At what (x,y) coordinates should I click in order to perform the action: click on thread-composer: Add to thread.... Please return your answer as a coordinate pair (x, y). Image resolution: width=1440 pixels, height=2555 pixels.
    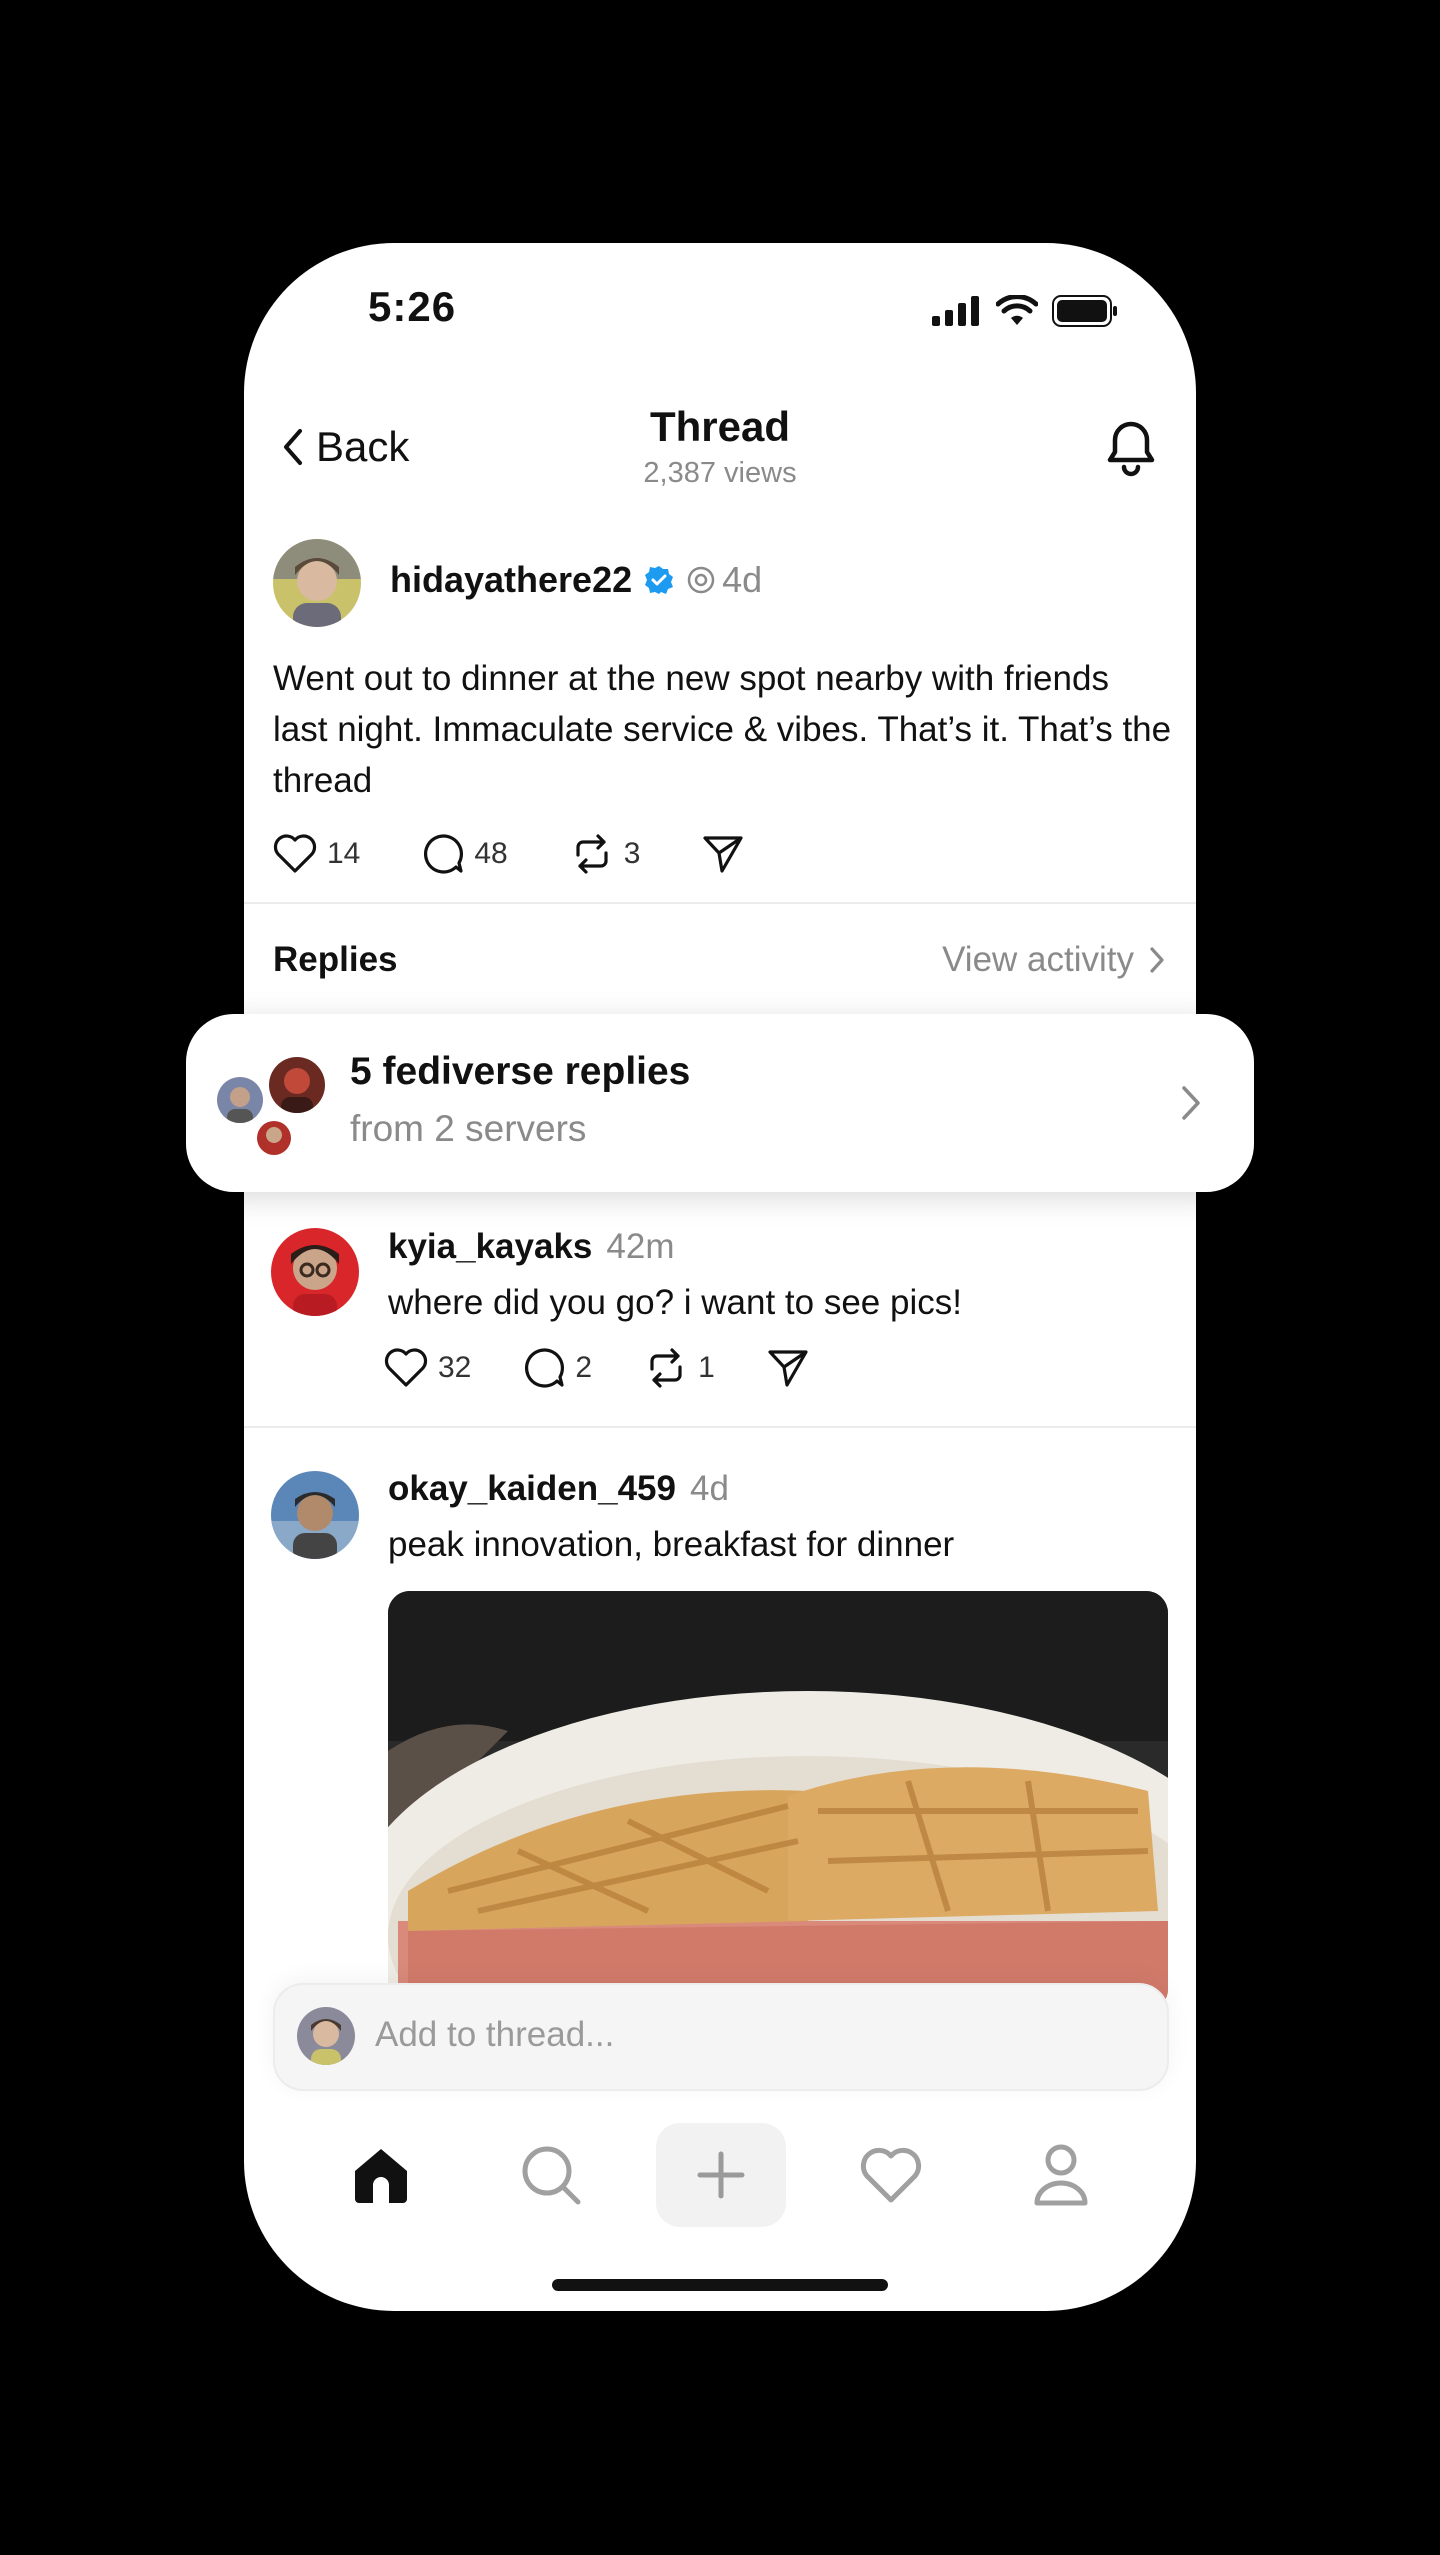
    Looking at the image, I should click on (721, 2037).